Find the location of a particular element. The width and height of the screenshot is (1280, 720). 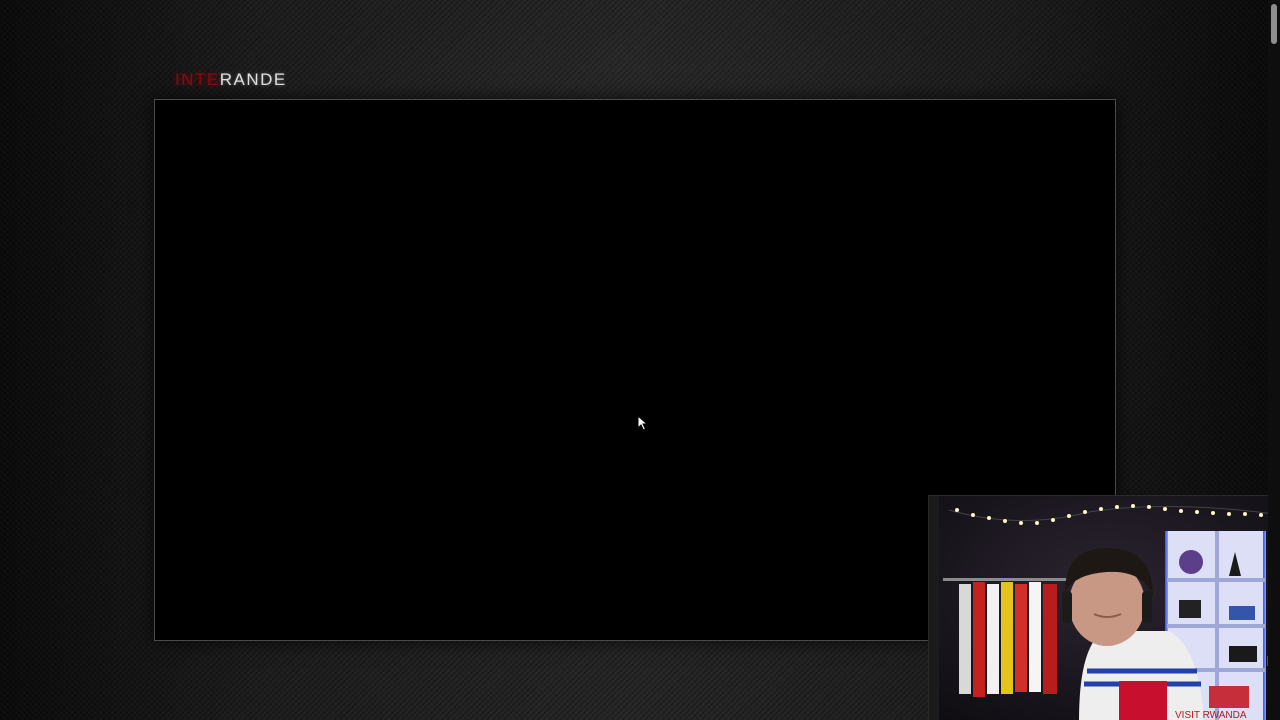

shirt-sponsor-text: VISIT RWANDA is located at coordinates (1211, 715).